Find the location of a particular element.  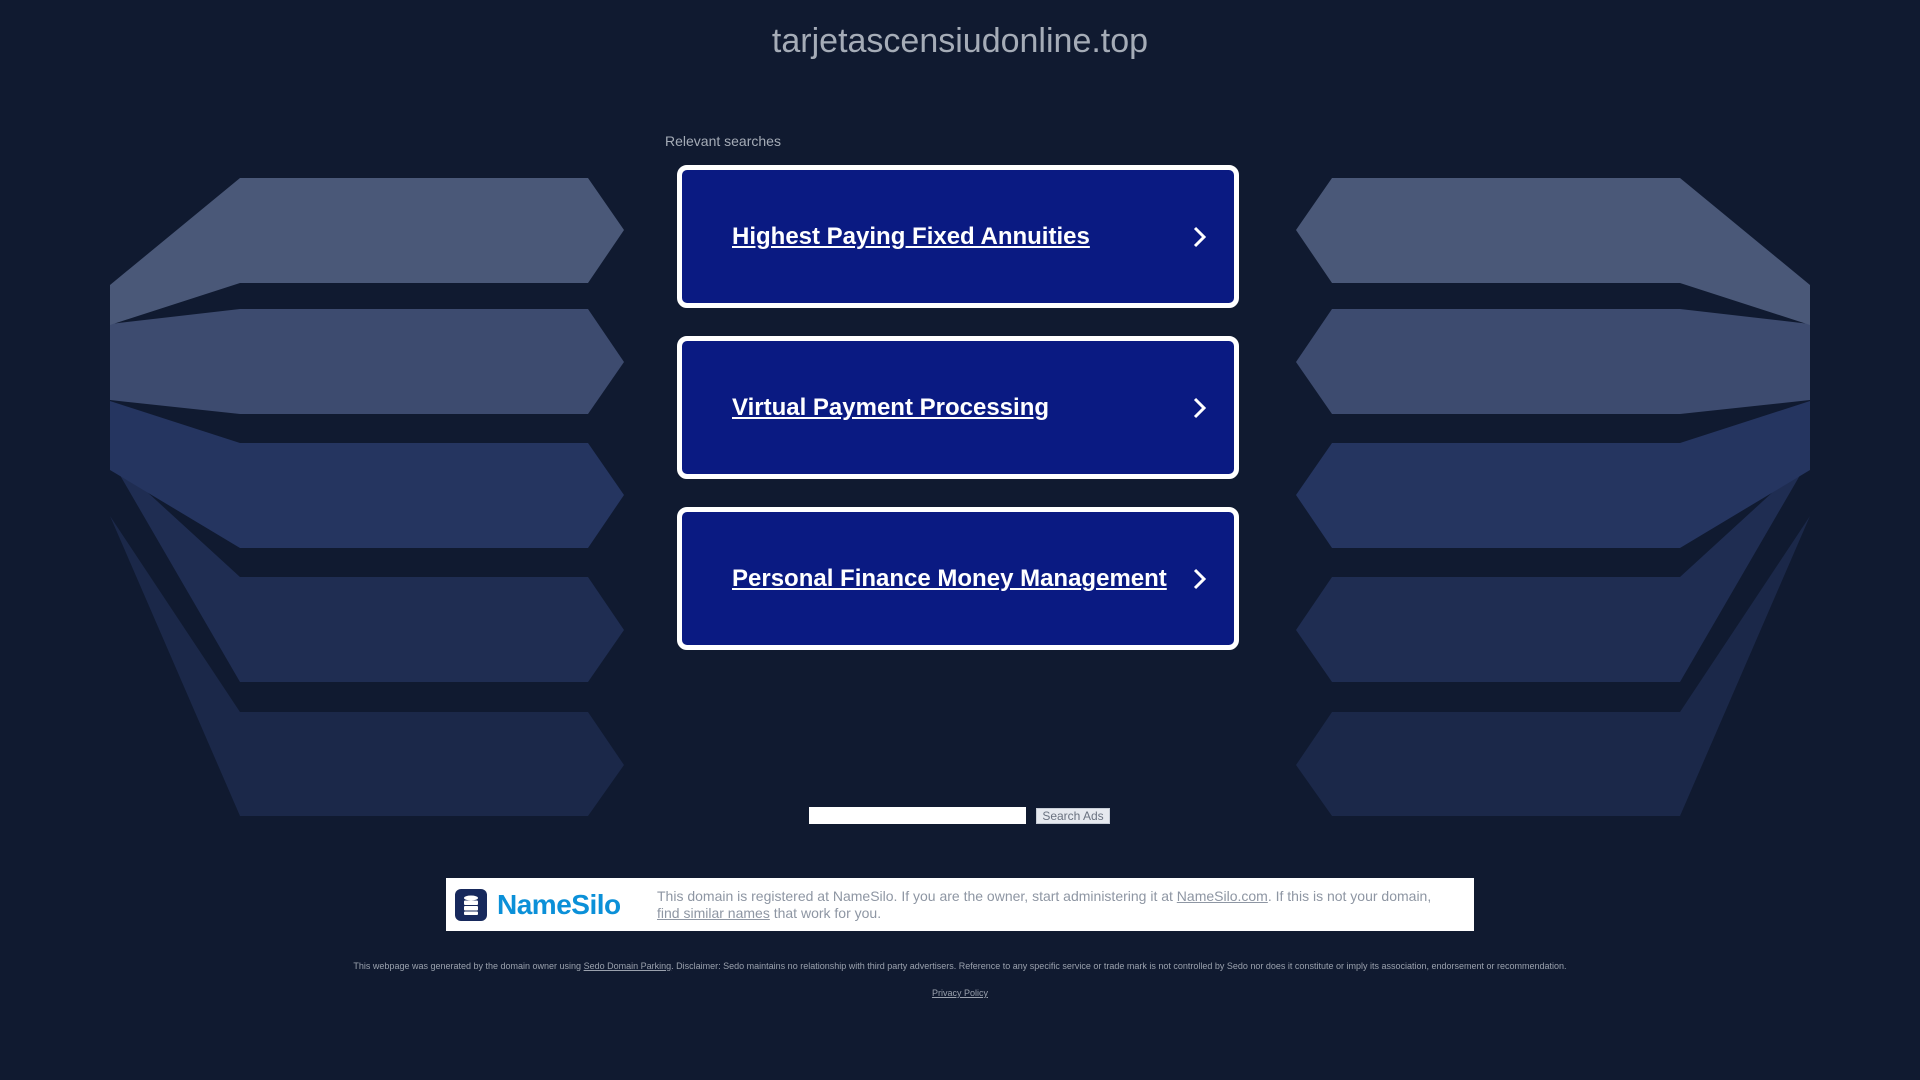

search-link-3: Personal Finance Money Management is located at coordinates (958, 578).